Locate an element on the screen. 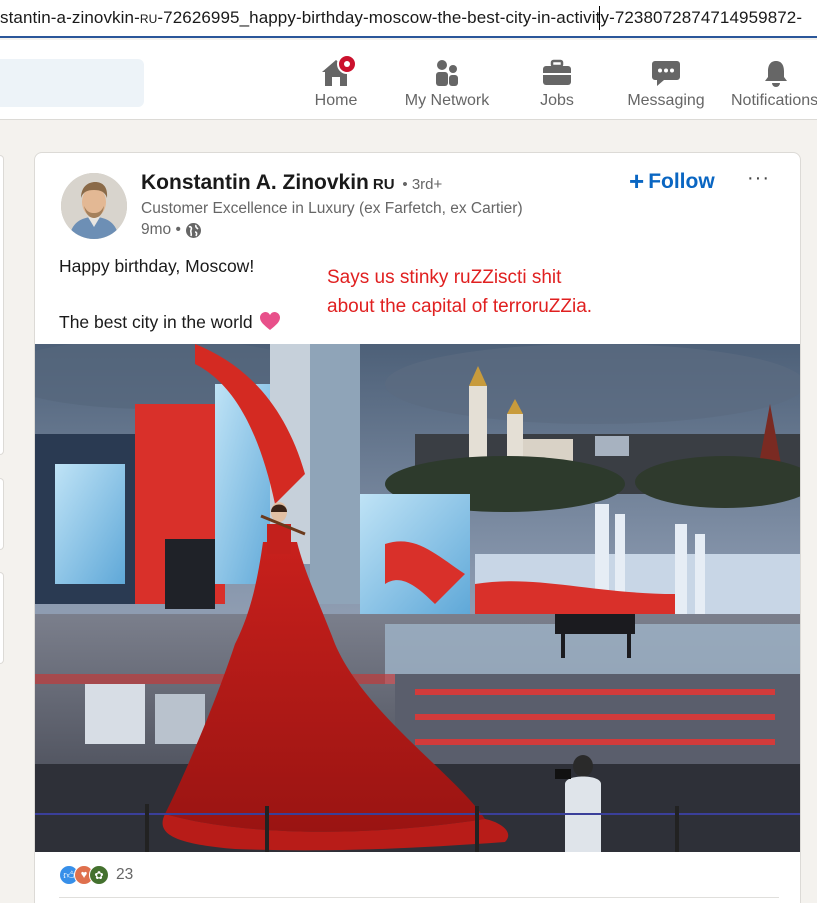  reactions-summary: 👍︎ ♥ ✿ 23 is located at coordinates (96, 875).